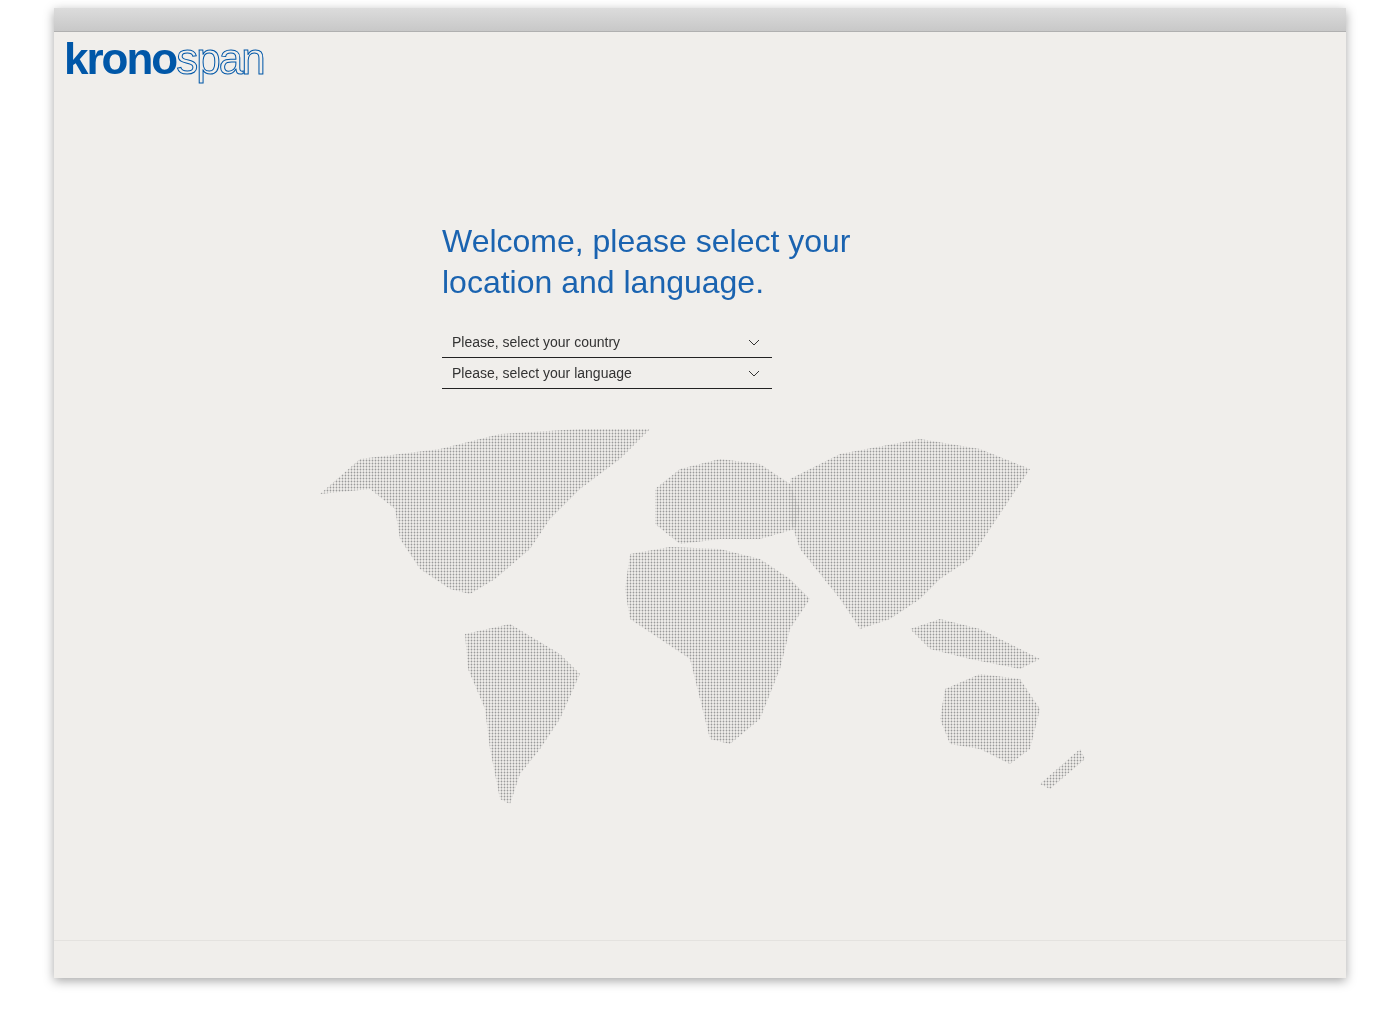 Image resolution: width=1400 pixels, height=1028 pixels. Describe the element at coordinates (607, 373) in the screenshot. I see `dropdown-select: Please, select your language` at that location.